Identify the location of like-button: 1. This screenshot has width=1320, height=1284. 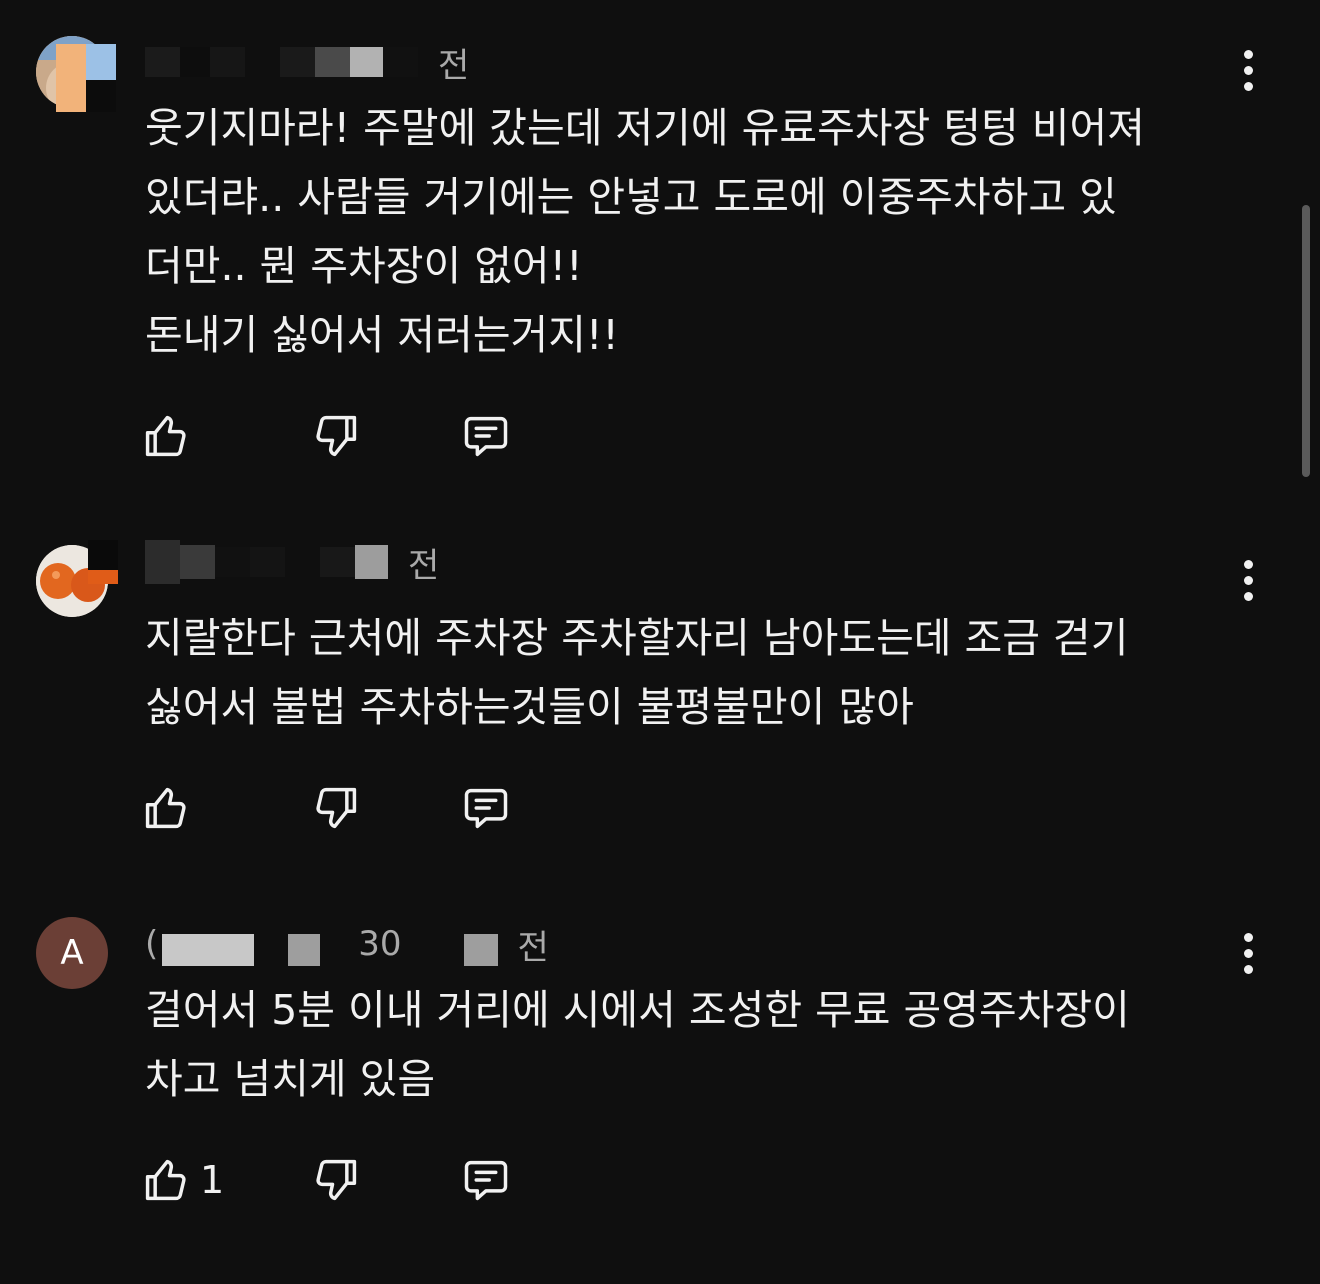
(182, 1180).